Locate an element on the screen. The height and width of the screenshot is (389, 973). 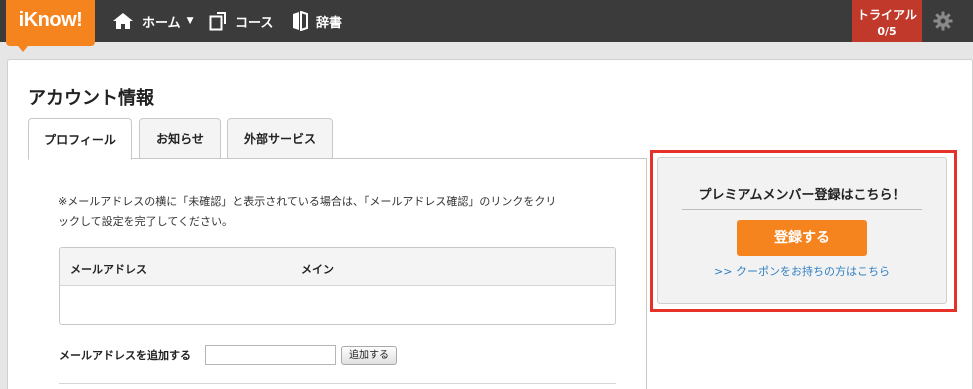
iknow-logo: iKnow! is located at coordinates (50, 26).